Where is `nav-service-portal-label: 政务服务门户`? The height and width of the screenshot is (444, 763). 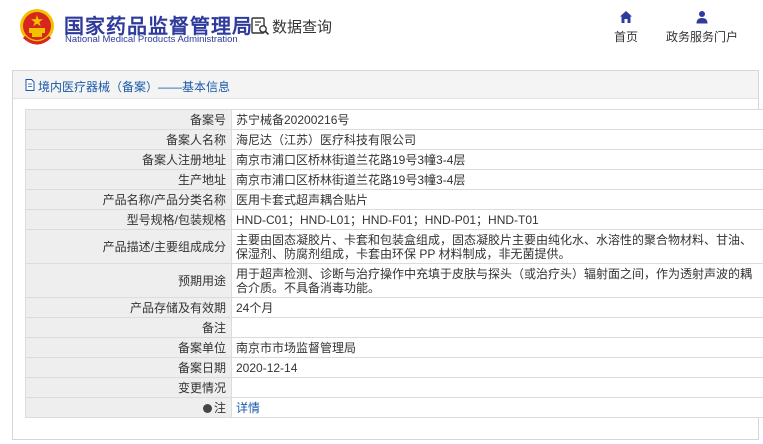 nav-service-portal-label: 政务服务门户 is located at coordinates (701, 37).